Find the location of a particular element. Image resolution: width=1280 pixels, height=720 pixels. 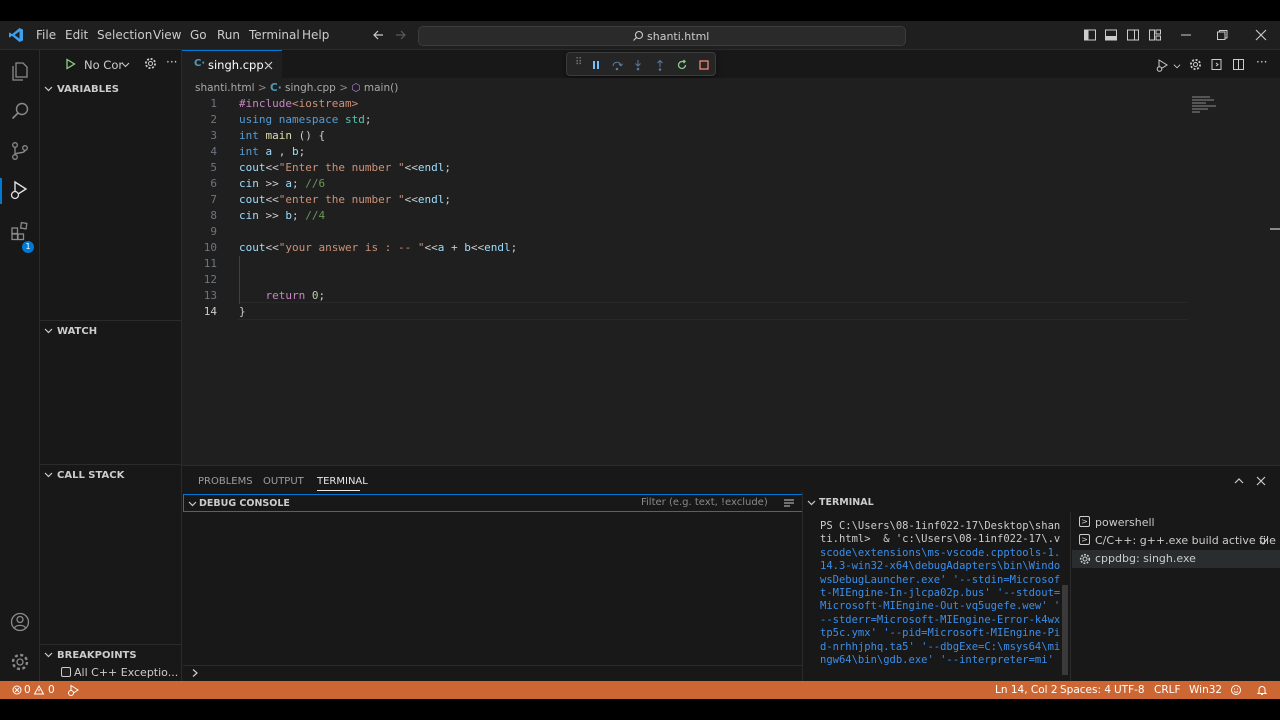

terminal-line: t-MIEngine-In-jlcpa02p.bus' '--stdout= is located at coordinates (940, 593).